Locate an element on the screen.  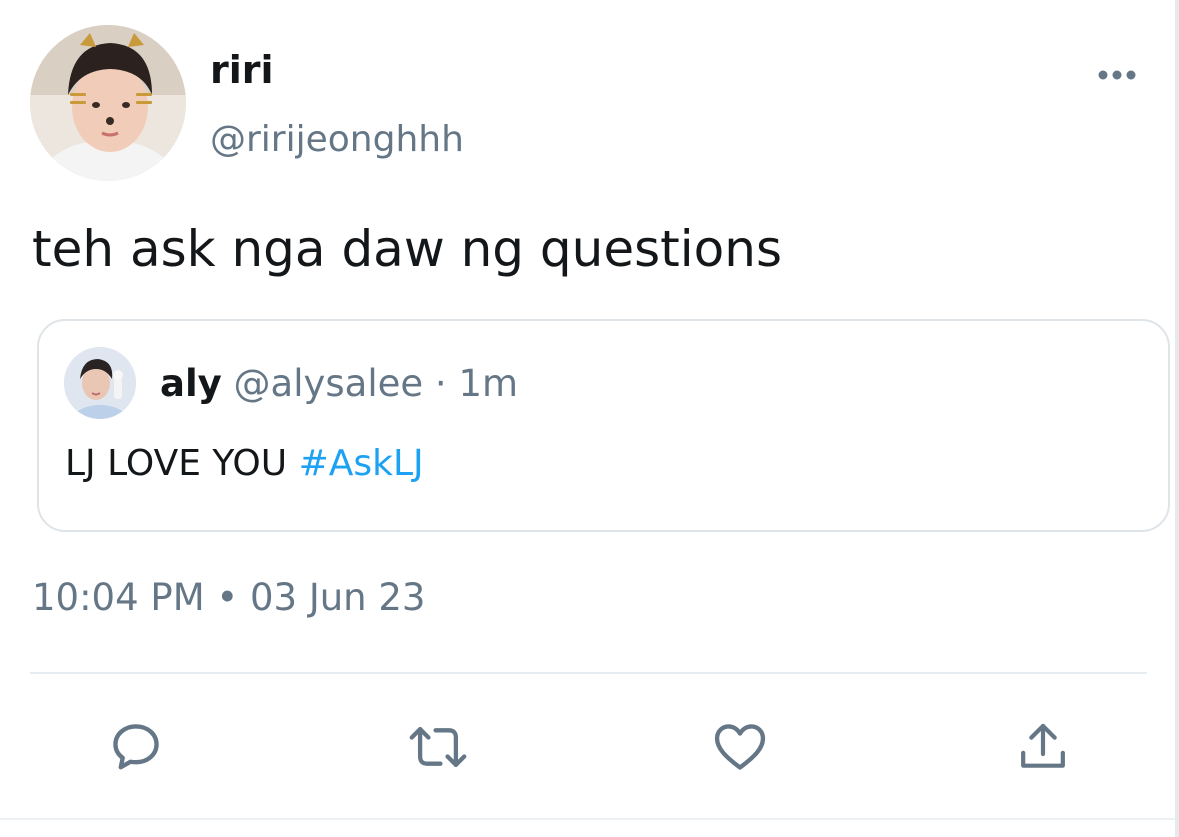
share-icon is located at coordinates (1043, 745).